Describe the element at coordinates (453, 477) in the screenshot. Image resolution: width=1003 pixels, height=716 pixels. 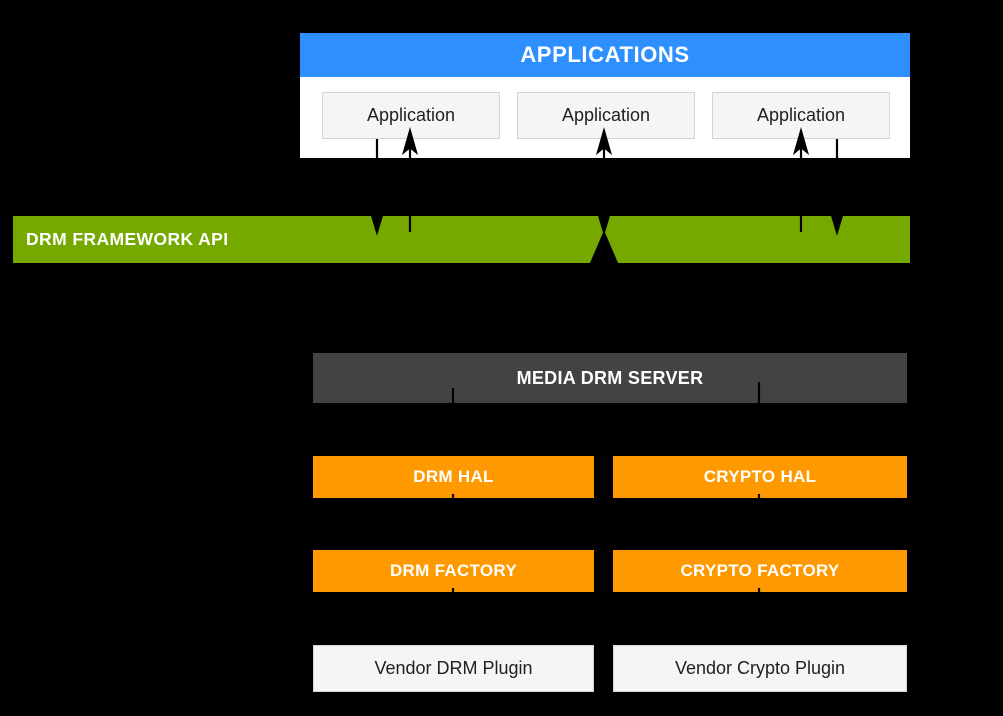
I see `drm-hal-box: DRM HAL` at that location.